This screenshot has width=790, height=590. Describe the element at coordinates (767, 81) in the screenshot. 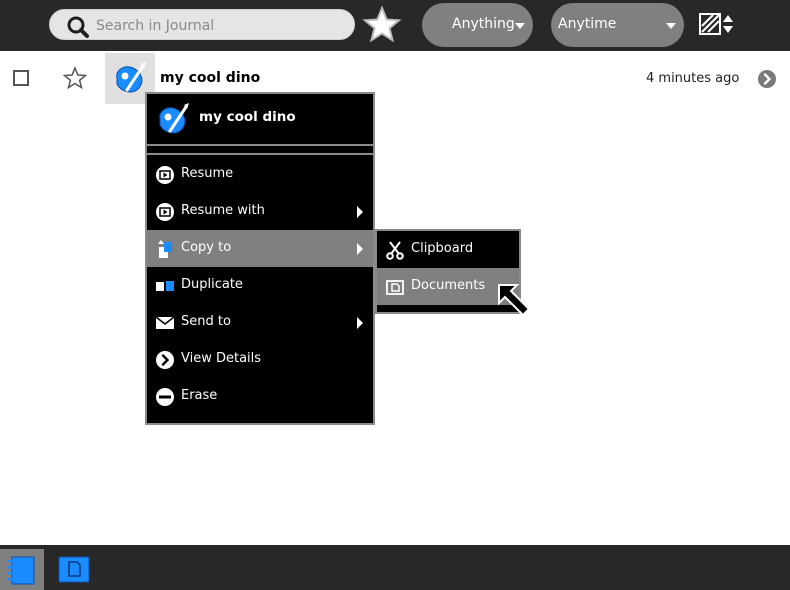

I see `entry-details-arrow-icon` at that location.